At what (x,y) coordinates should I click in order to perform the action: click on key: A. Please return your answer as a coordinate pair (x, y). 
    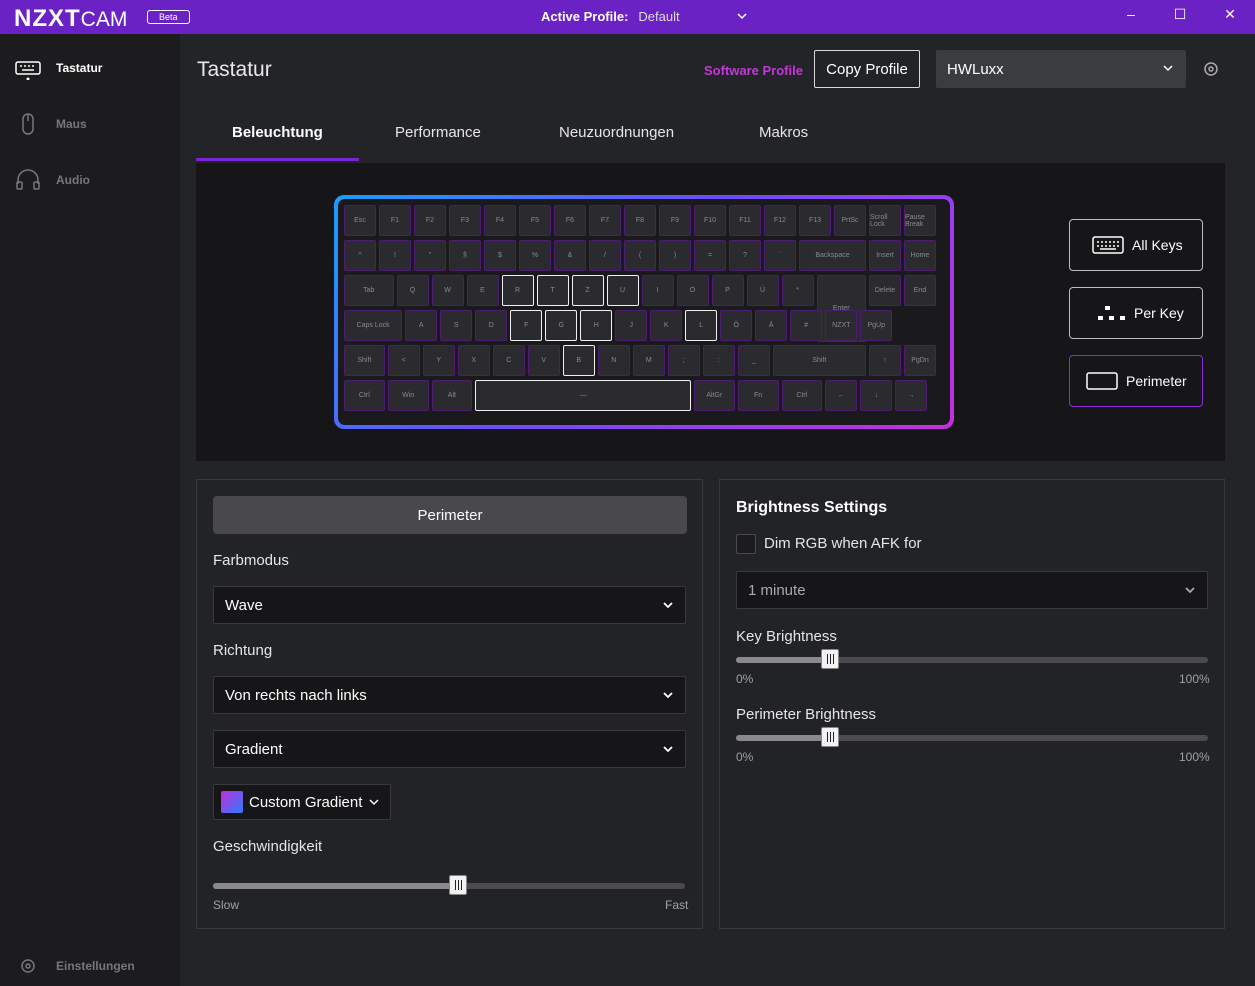
    Looking at the image, I should click on (421, 325).